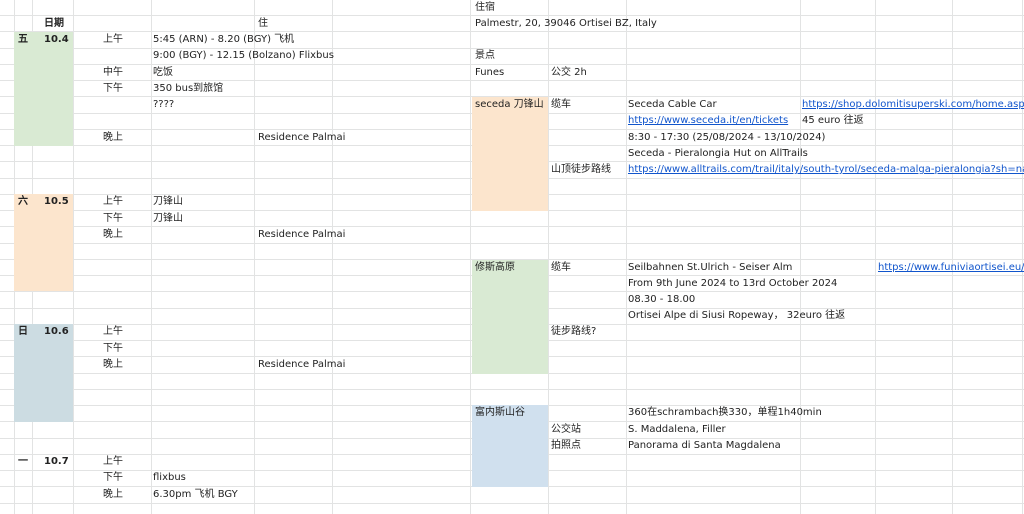 This screenshot has width=1024, height=514. Describe the element at coordinates (509, 104) in the screenshot. I see `seceda-name: seceda 刀锋山` at that location.